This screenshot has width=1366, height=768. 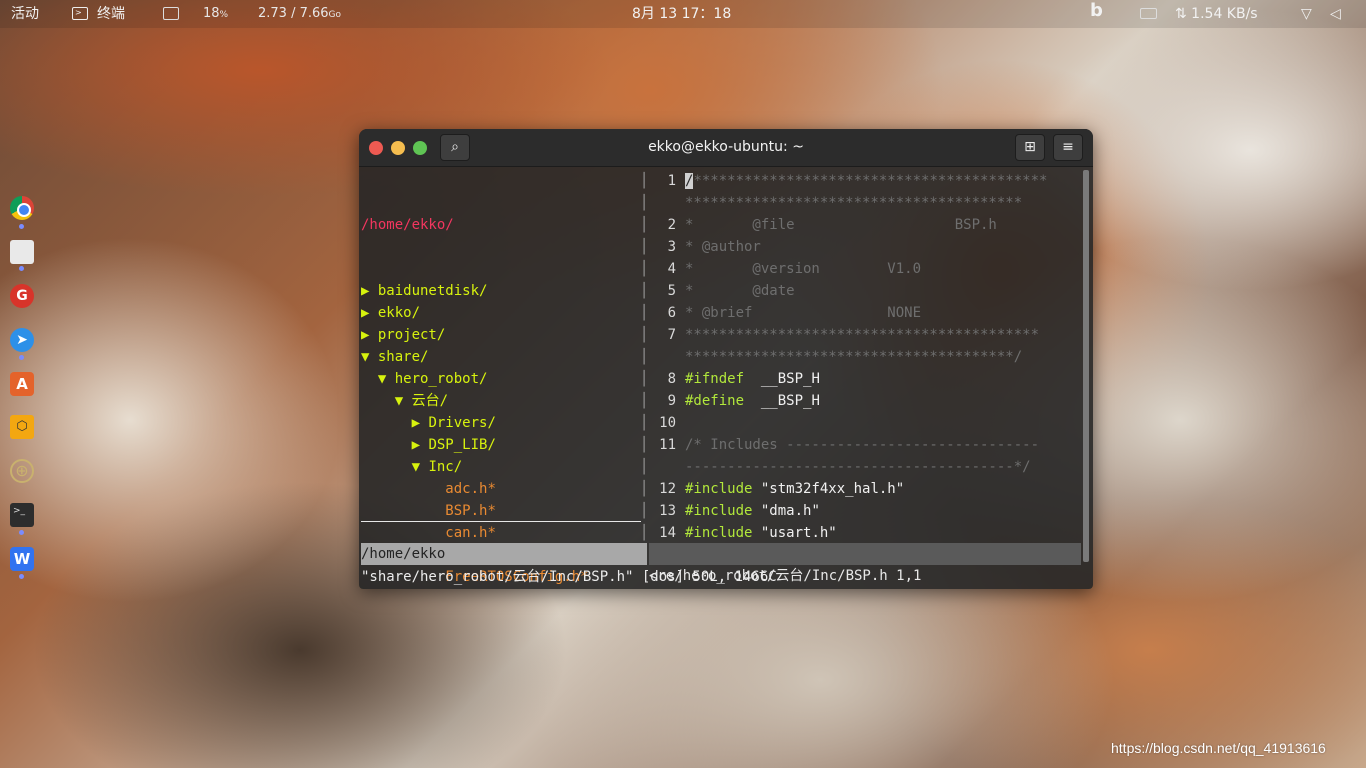 What do you see at coordinates (866, 401) in the screenshot?
I see `code-line: 9 #define __BSP_H` at bounding box center [866, 401].